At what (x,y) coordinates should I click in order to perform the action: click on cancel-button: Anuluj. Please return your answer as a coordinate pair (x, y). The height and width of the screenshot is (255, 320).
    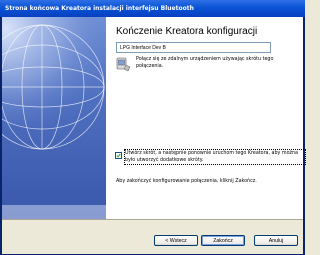
    Looking at the image, I should click on (276, 240).